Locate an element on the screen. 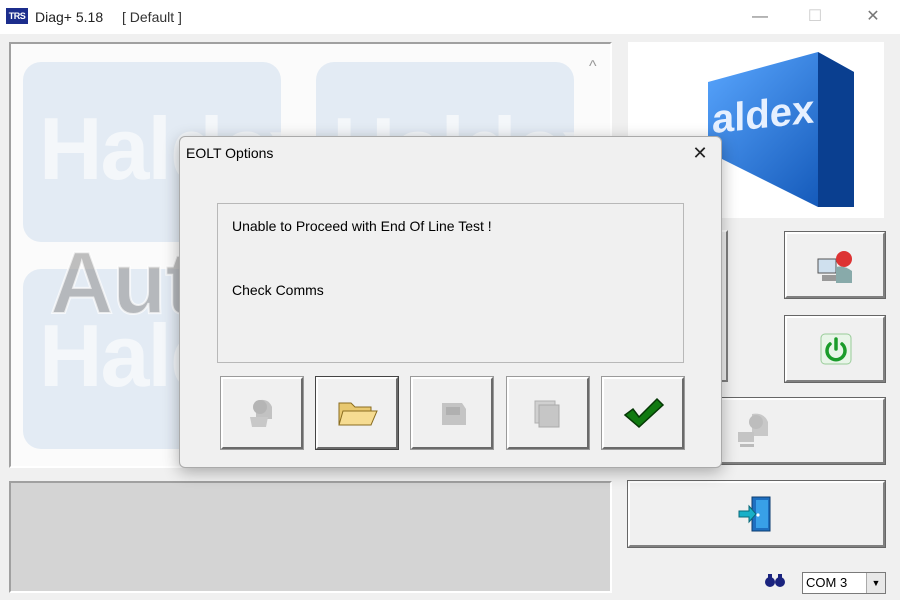  ok-button is located at coordinates (643, 413).